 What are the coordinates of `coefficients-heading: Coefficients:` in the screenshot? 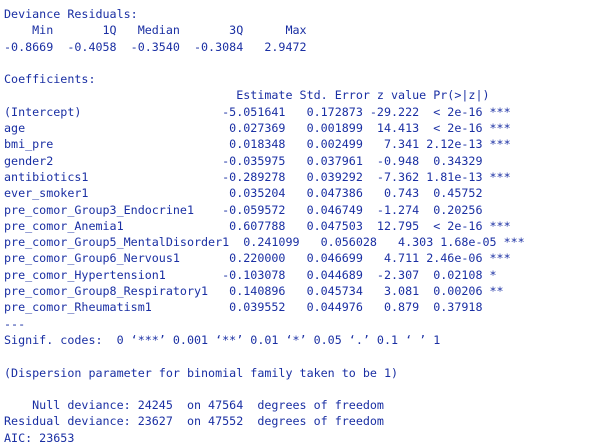 It's located at (50, 79).